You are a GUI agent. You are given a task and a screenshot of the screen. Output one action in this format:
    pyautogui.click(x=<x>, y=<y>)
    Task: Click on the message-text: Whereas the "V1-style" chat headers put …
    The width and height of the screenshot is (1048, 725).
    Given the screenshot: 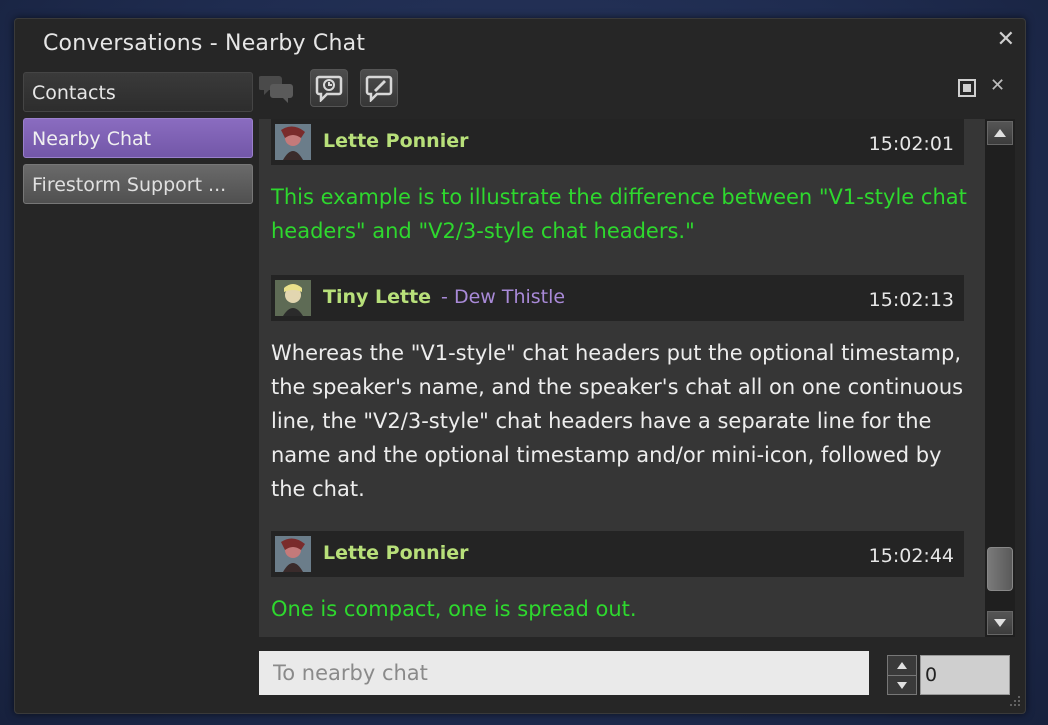 What is the action you would take?
    pyautogui.click(x=617, y=421)
    